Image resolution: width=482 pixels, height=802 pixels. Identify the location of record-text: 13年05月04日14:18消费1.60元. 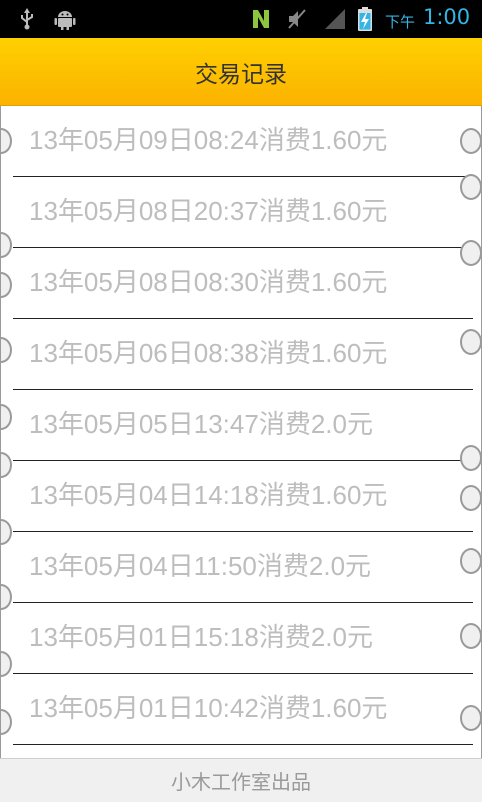
(208, 495).